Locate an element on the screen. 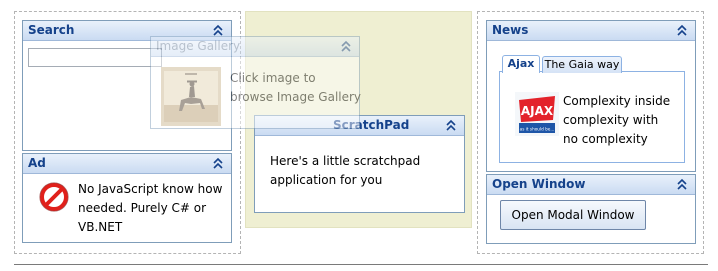 The width and height of the screenshot is (718, 271). bottom-divider is located at coordinates (361, 264).